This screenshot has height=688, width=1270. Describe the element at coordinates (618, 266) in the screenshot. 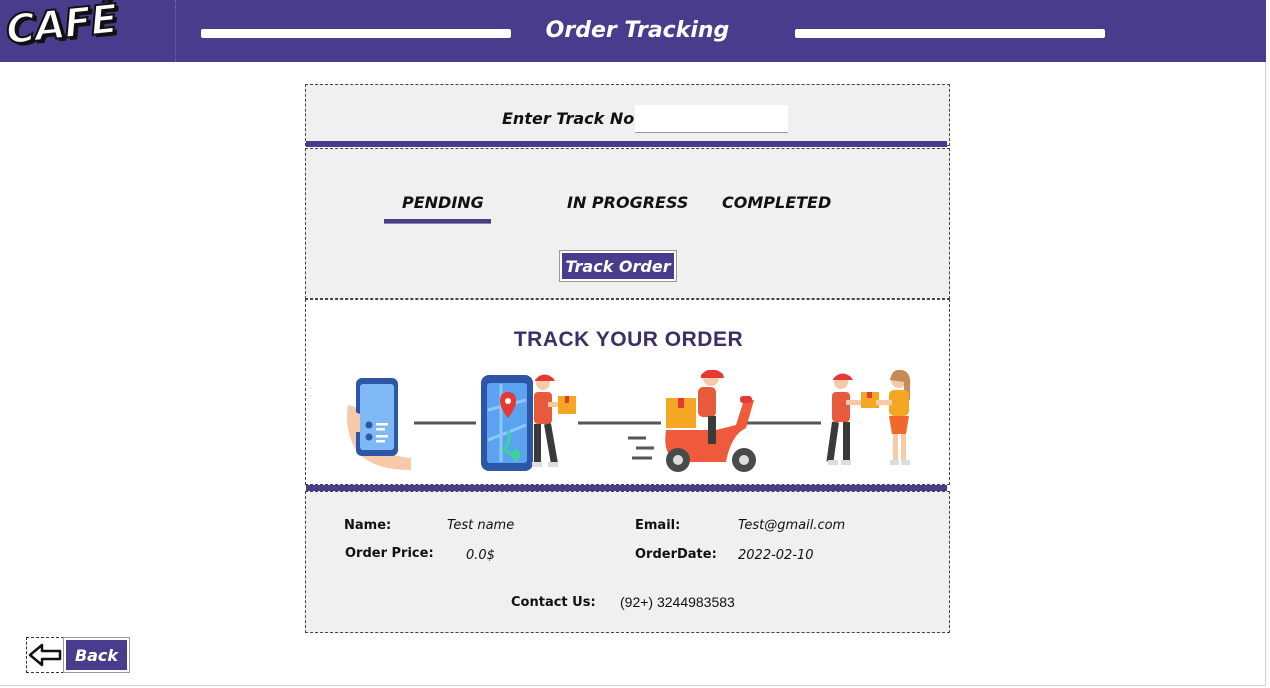

I see `track-order-button: Track Order` at that location.